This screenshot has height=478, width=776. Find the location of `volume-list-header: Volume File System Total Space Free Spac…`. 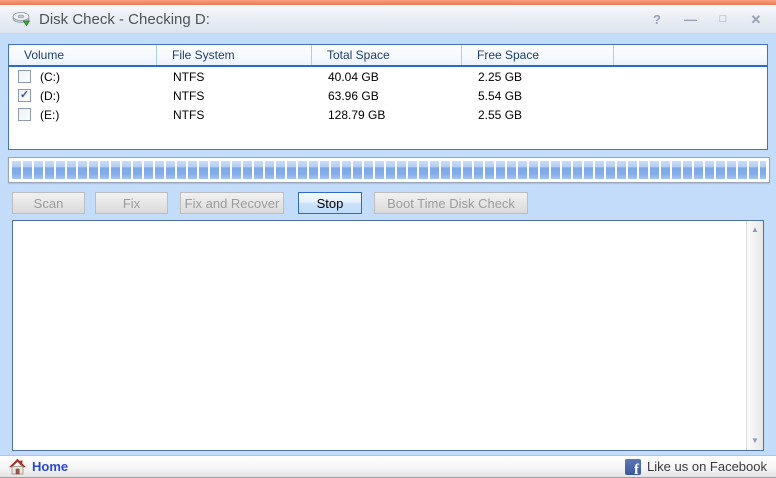

volume-list-header: Volume File System Total Space Free Spac… is located at coordinates (388, 56).